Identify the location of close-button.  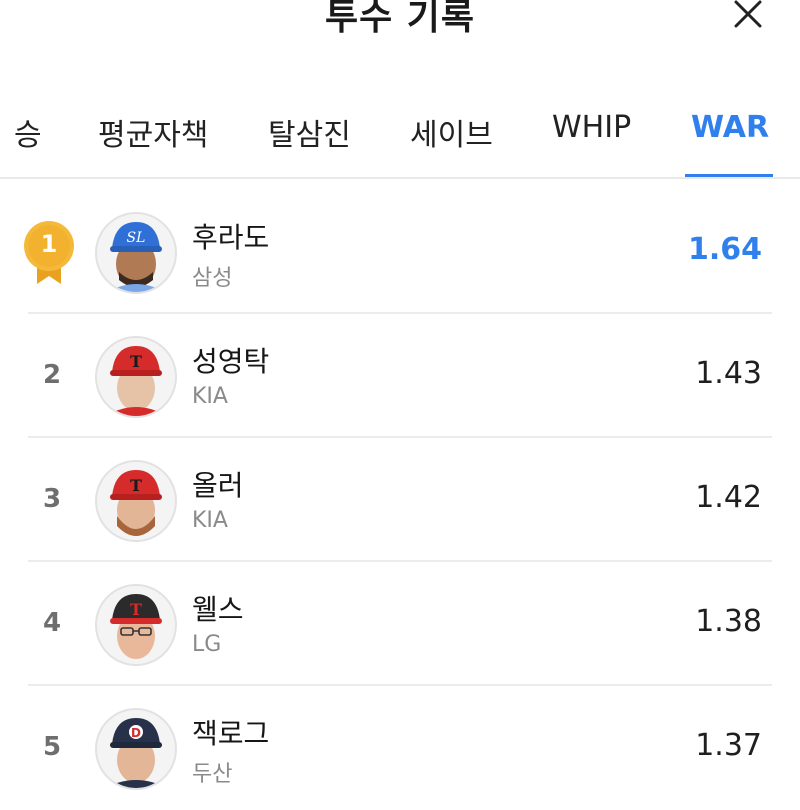
(748, 17).